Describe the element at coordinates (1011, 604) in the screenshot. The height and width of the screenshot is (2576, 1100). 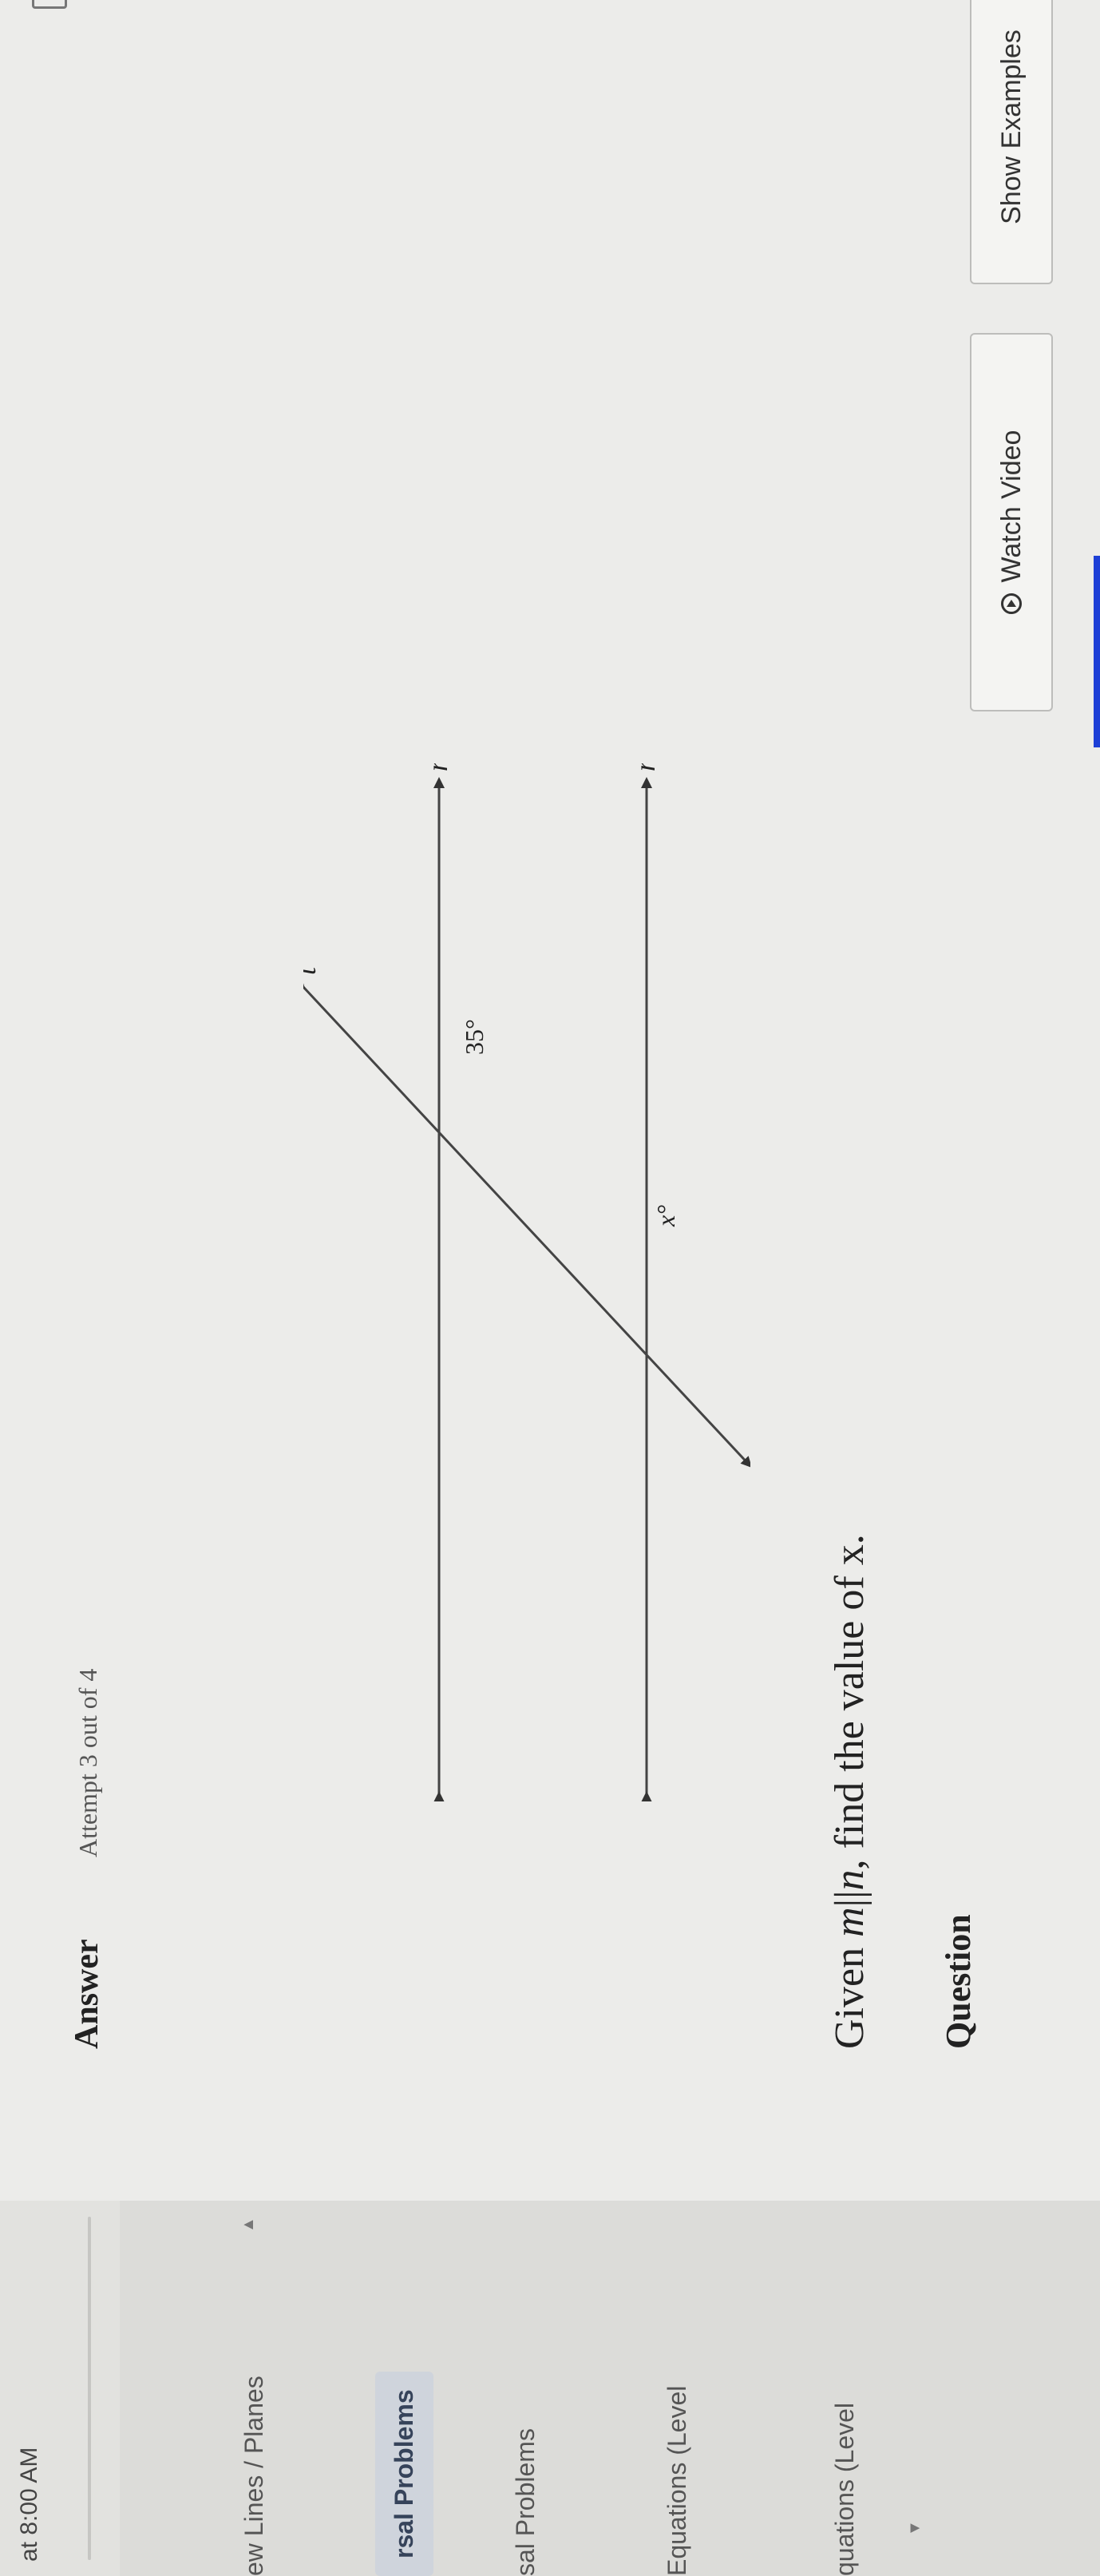
I see `play-icon` at that location.